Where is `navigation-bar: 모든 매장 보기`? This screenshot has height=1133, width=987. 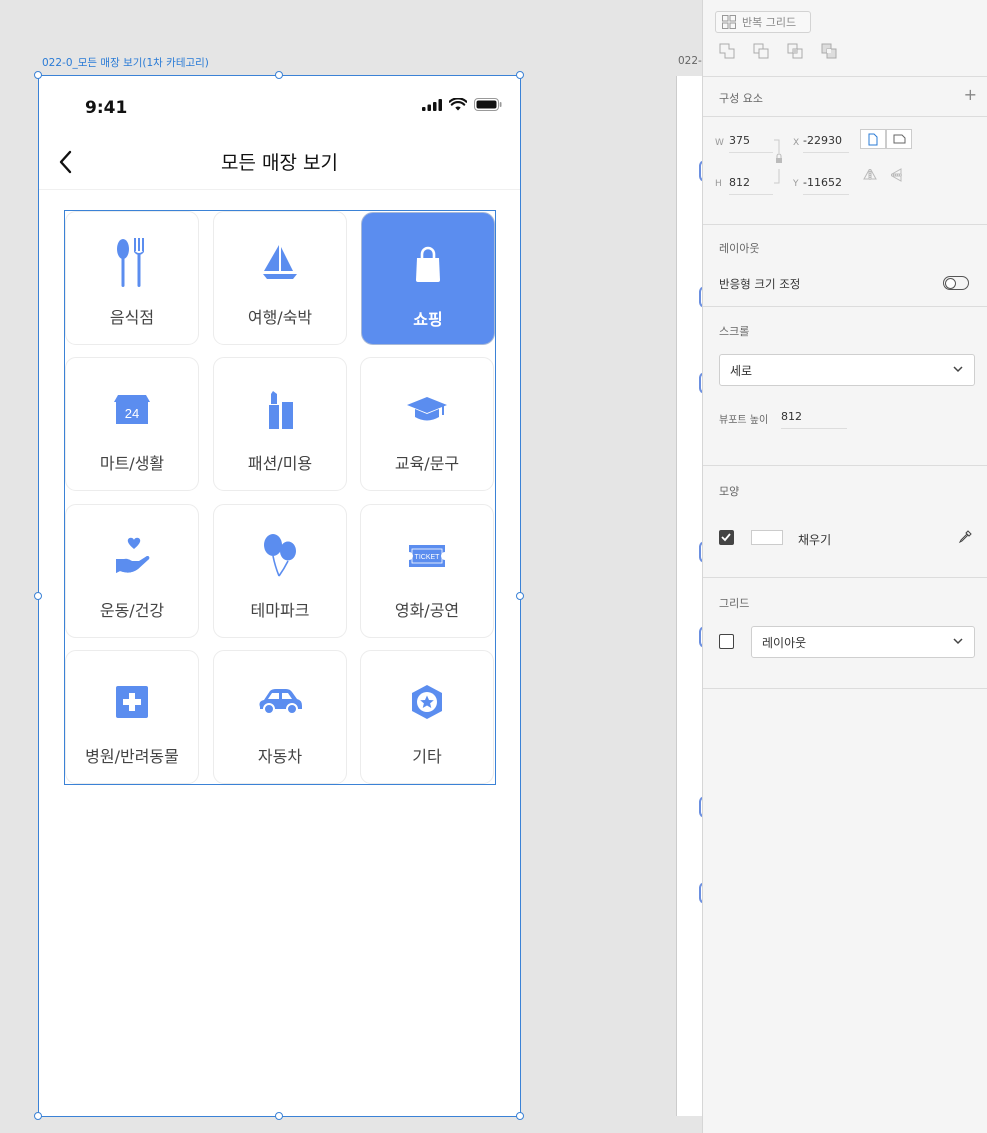
navigation-bar: 모든 매장 보기 is located at coordinates (279, 163).